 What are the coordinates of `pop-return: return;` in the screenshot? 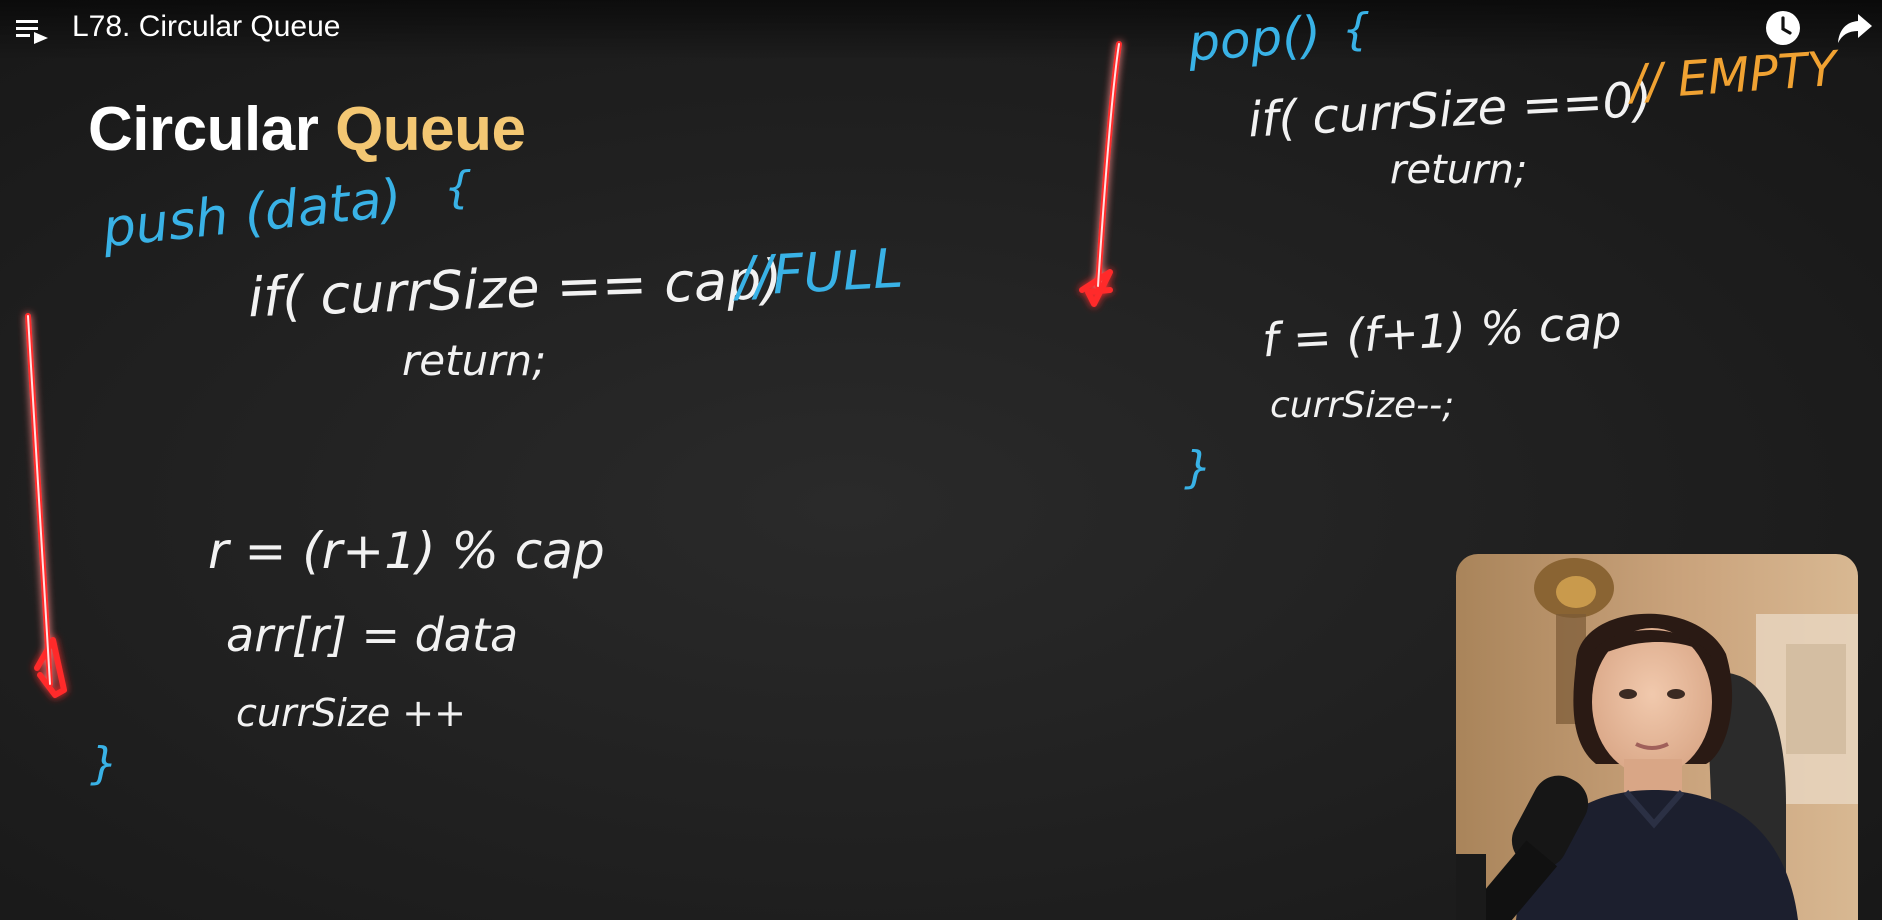 It's located at (1459, 170).